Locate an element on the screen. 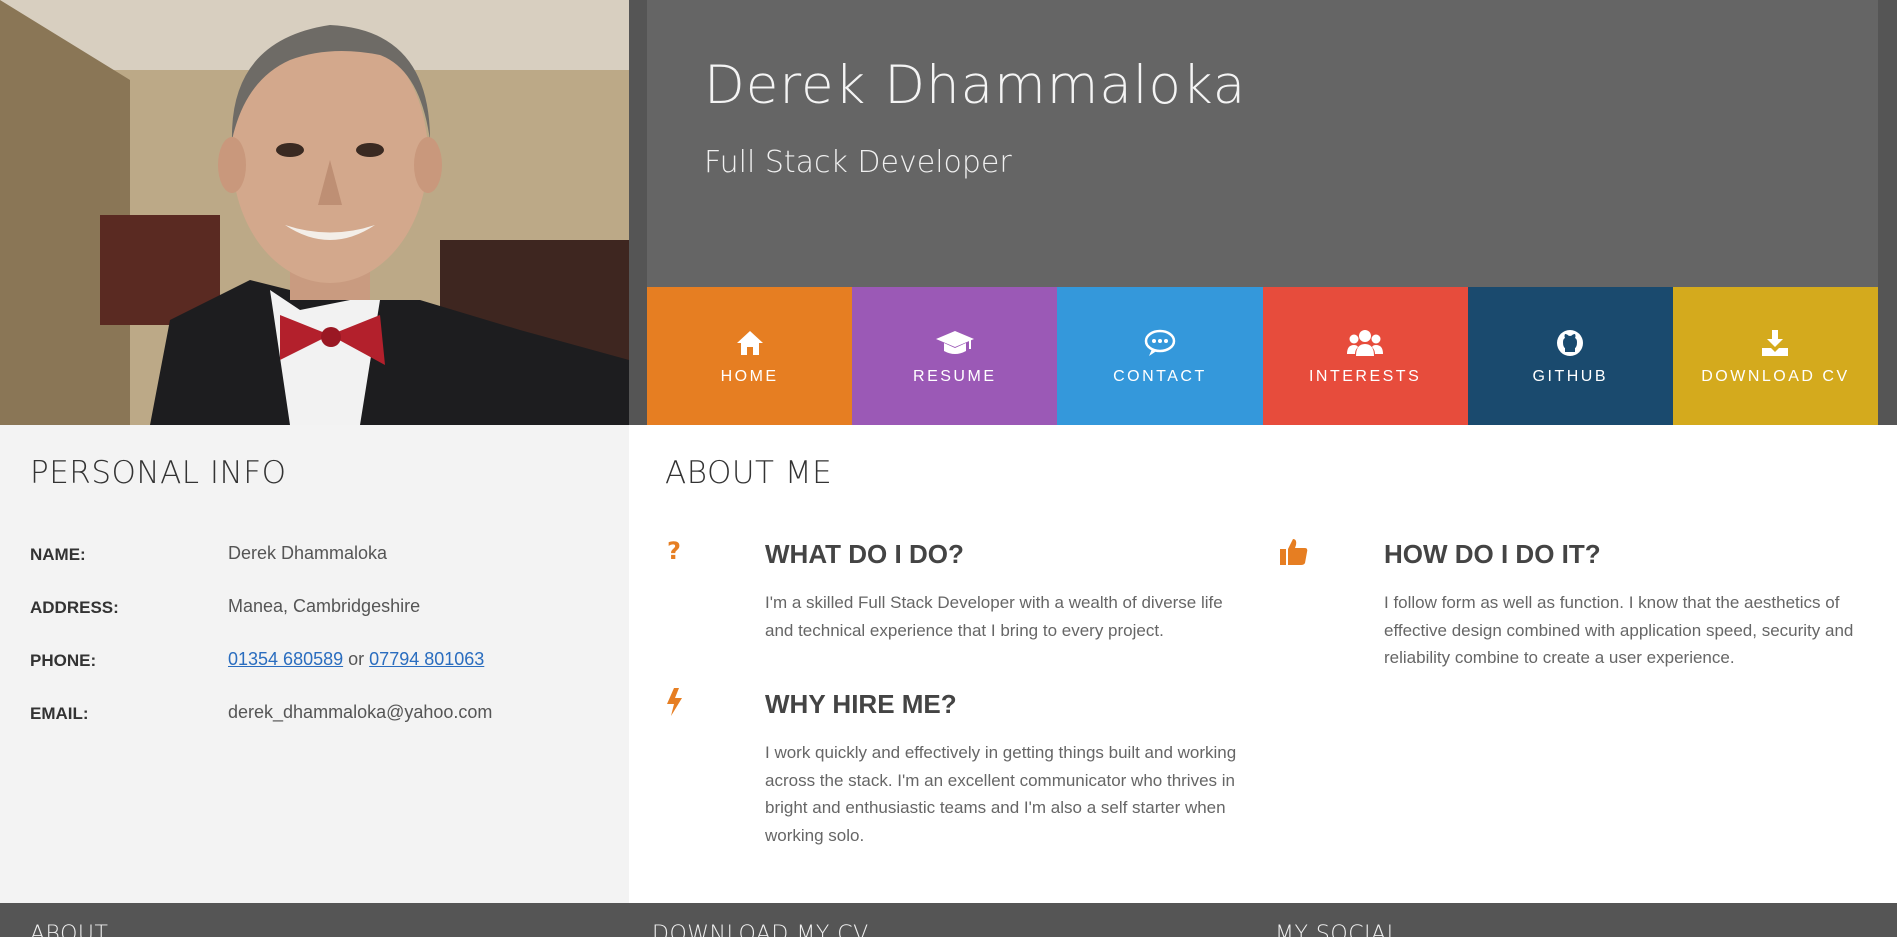 This screenshot has height=937, width=1897. info-value: Manea, Cambridgeshire is located at coordinates (324, 606).